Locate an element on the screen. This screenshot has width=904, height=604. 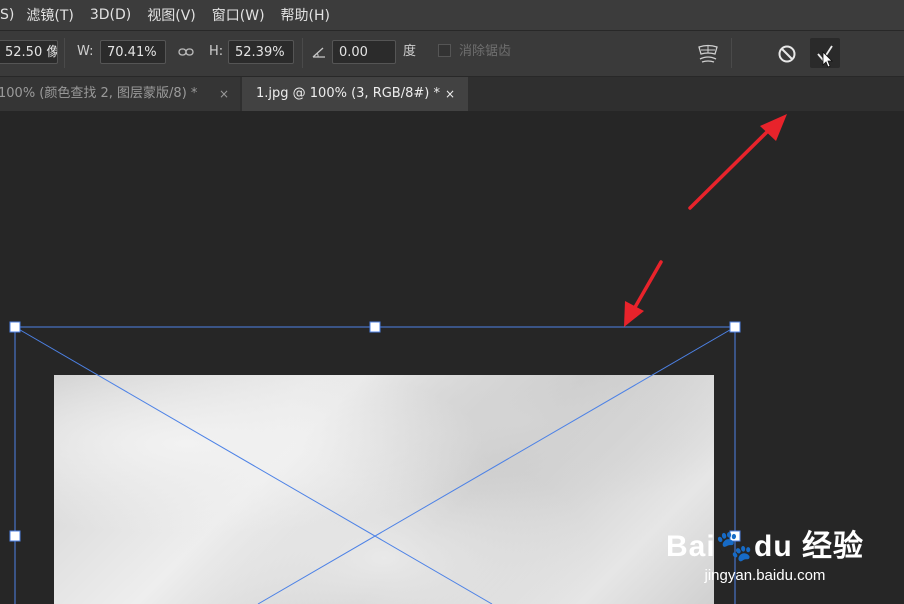
menu-bar: S) 滤镜(T) 3D(D) 视图(V) 窗口(W) 帮助(H) is located at coordinates (452, 15).